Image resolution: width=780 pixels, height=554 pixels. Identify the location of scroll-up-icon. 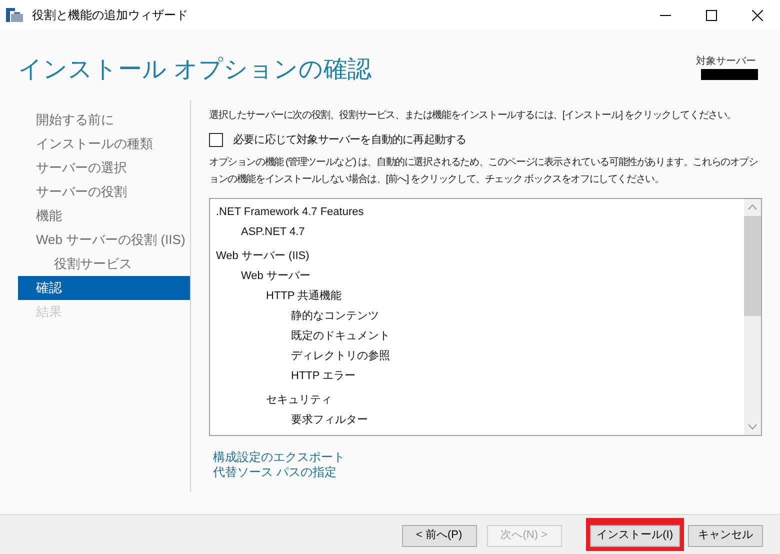
(752, 207).